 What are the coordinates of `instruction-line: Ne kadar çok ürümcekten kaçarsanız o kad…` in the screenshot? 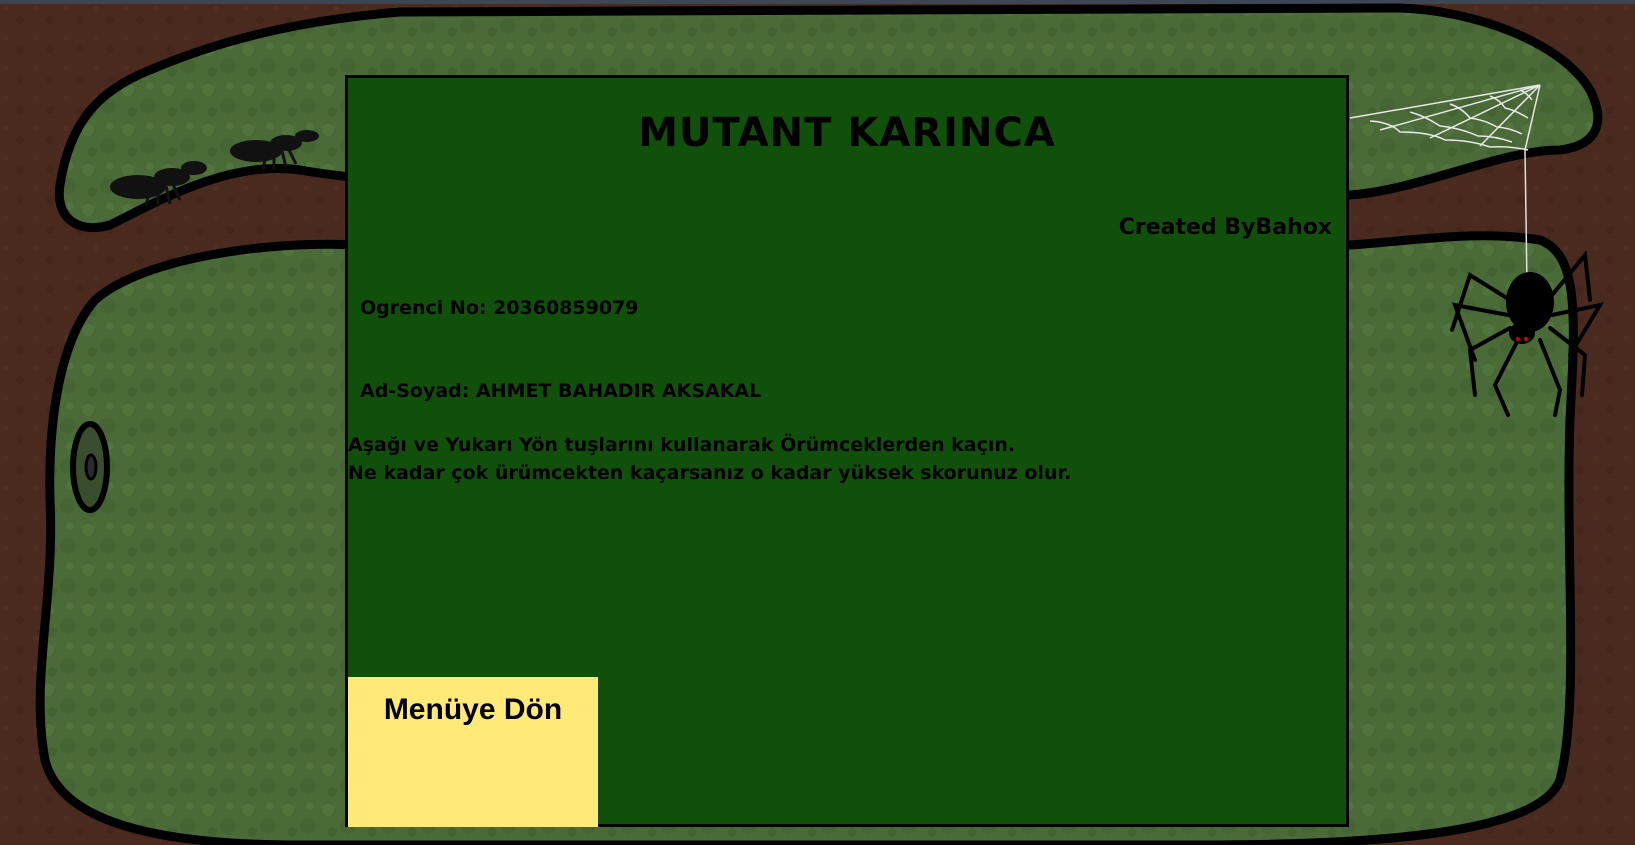 It's located at (710, 473).